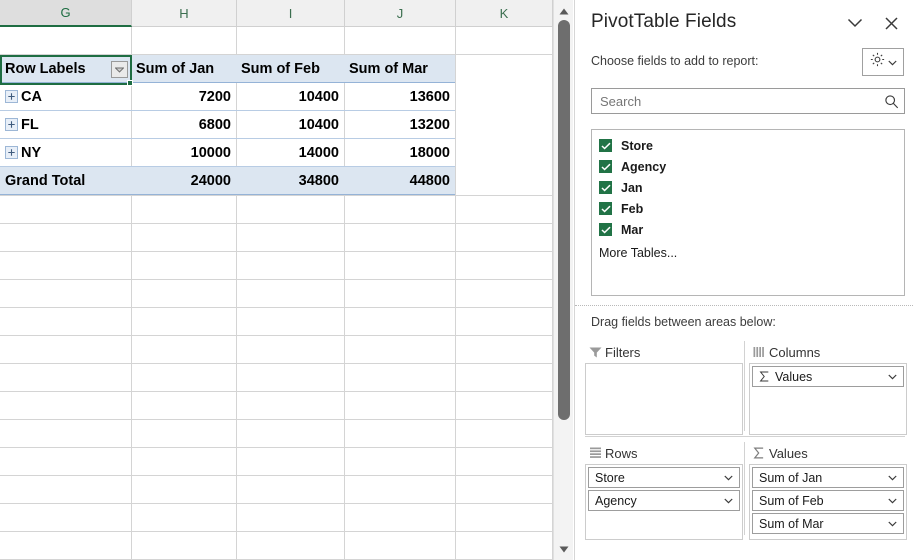  I want to click on column-header-J: J, so click(400, 13).